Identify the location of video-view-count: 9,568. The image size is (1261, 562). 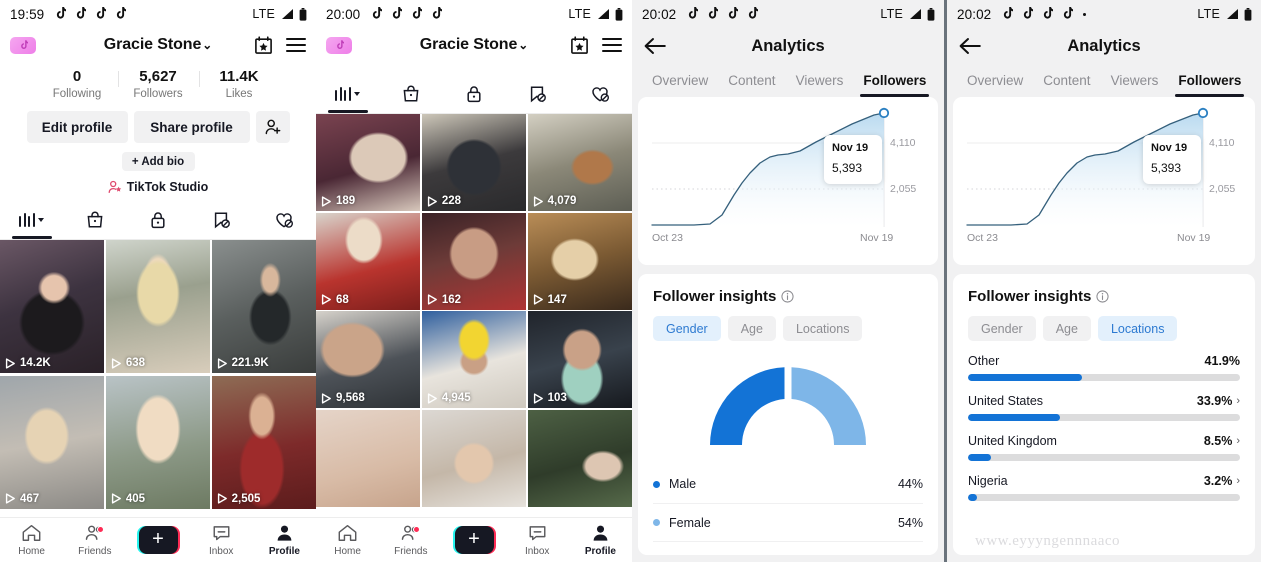
(343, 398).